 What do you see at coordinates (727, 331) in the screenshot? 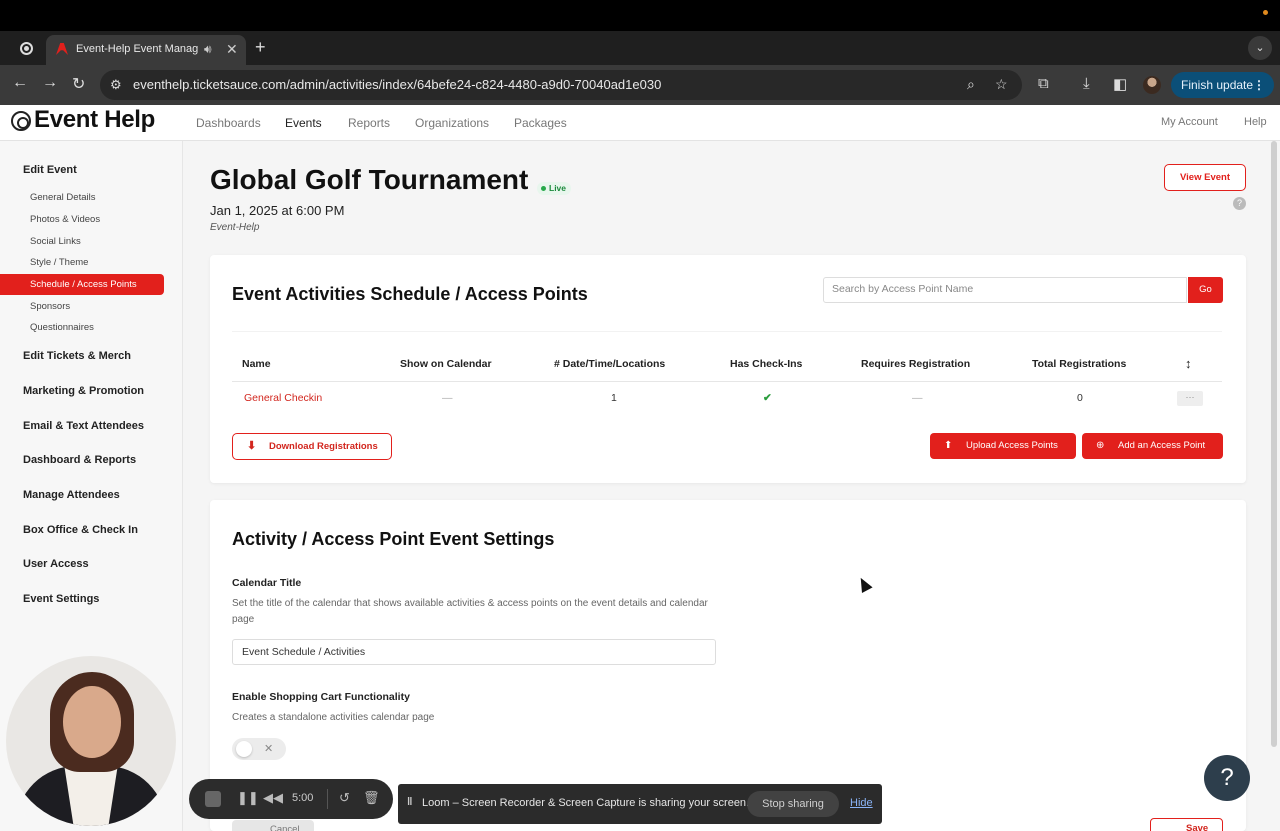
I see `divider` at bounding box center [727, 331].